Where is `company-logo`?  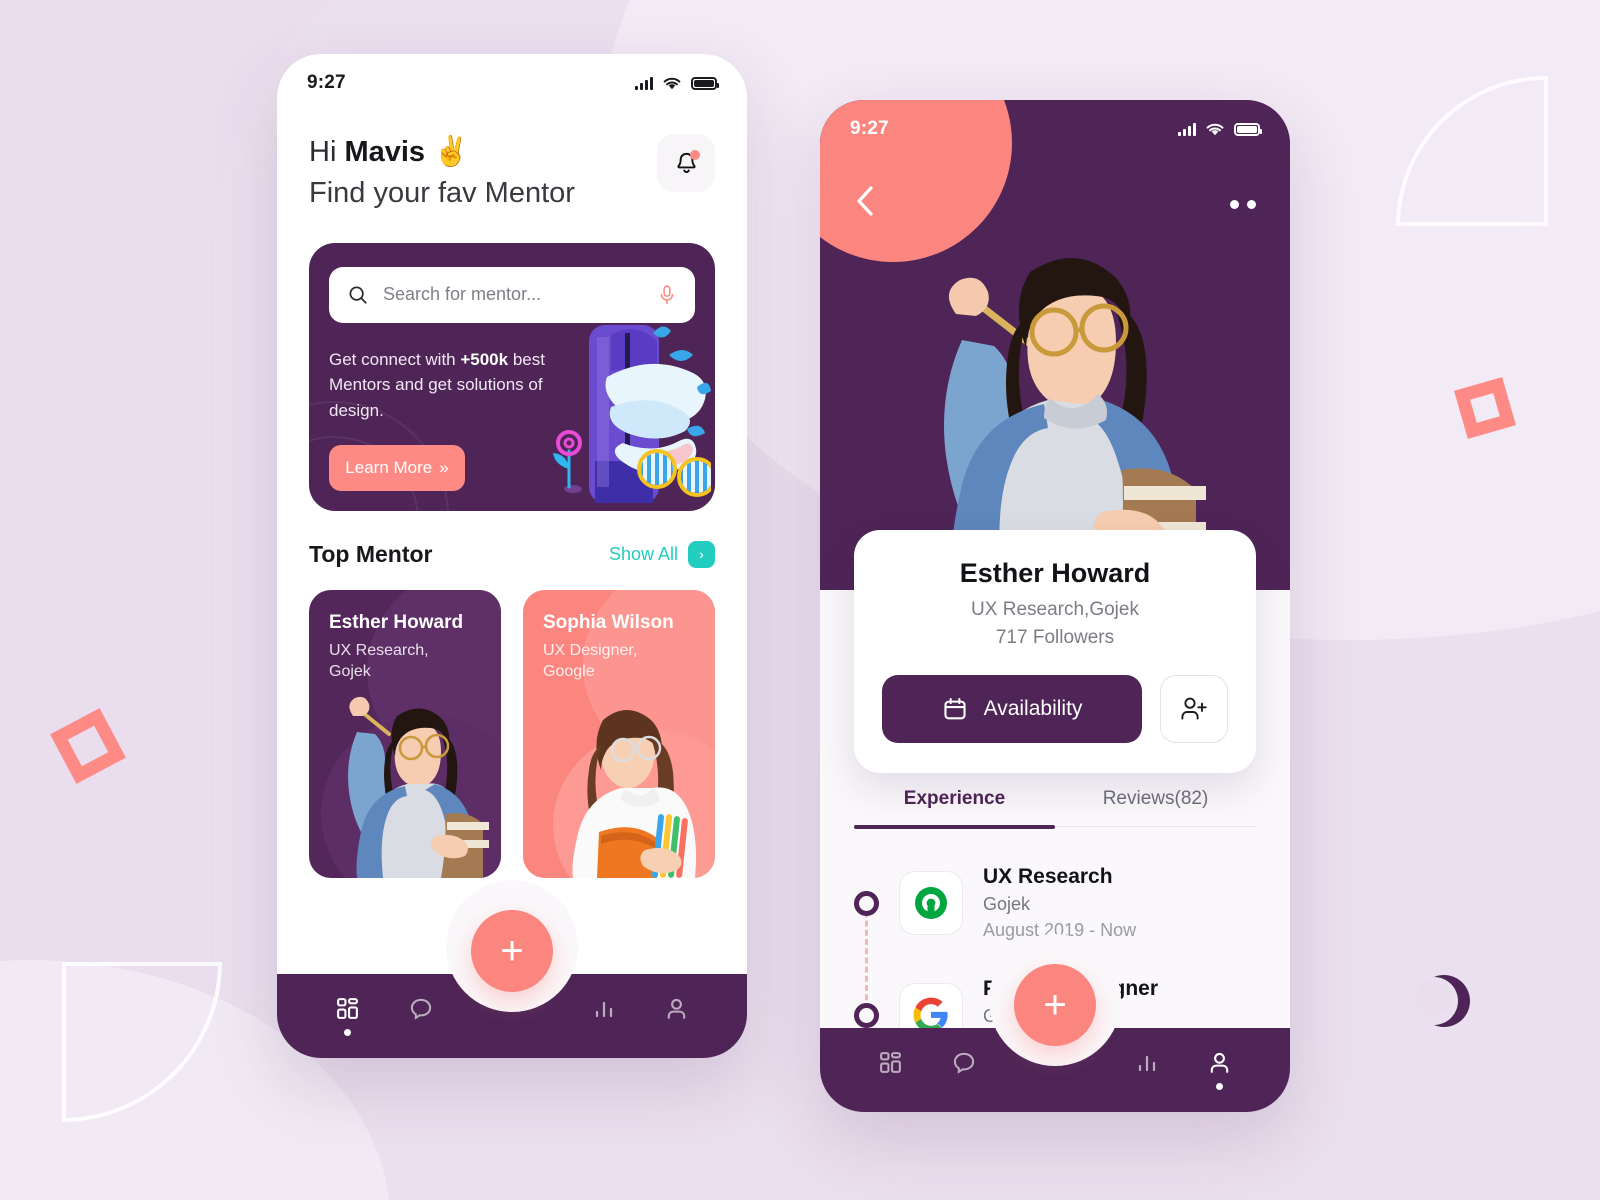 company-logo is located at coordinates (931, 903).